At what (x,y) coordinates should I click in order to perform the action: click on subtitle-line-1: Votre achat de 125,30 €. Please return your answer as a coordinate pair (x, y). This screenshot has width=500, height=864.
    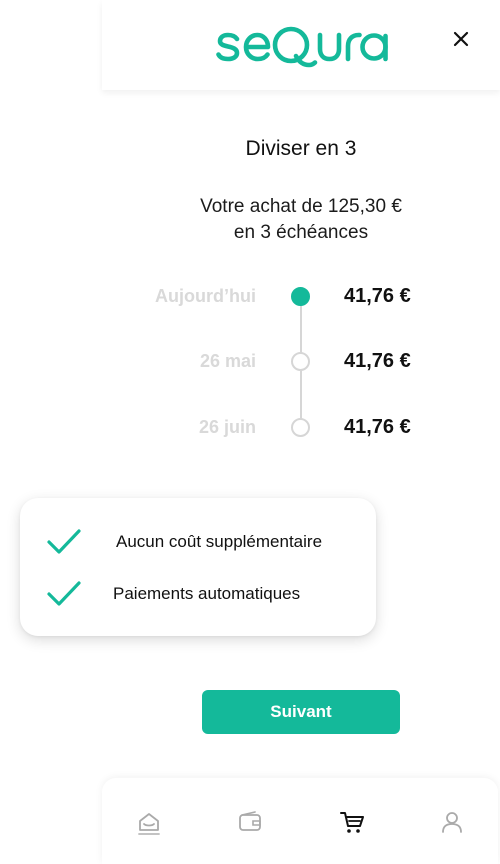
    Looking at the image, I should click on (301, 206).